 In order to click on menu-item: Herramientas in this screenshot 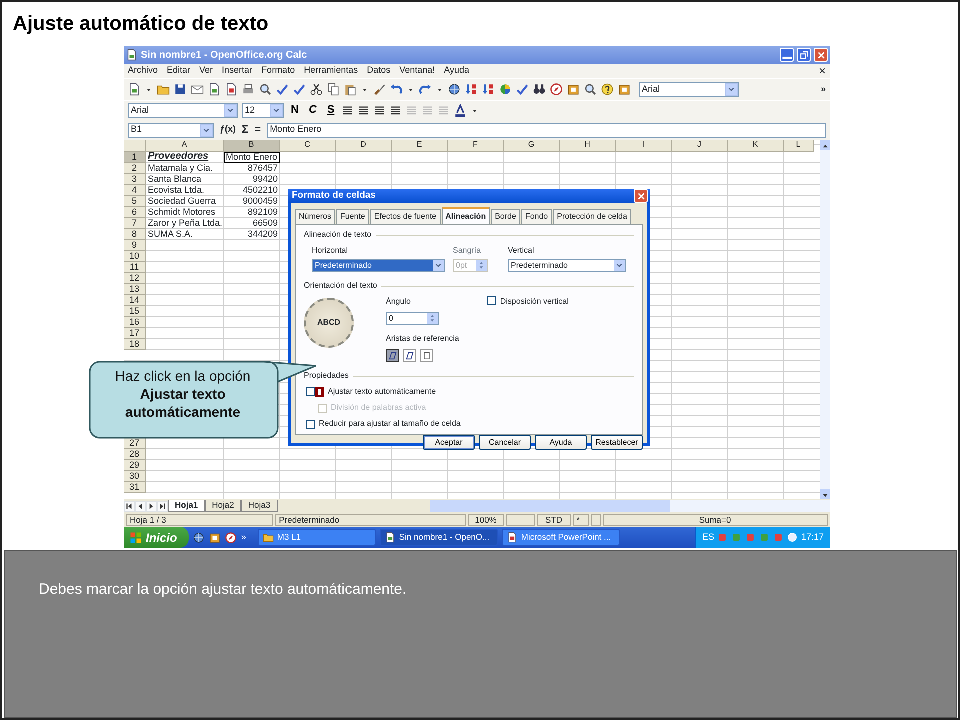, I will do `click(331, 71)`.